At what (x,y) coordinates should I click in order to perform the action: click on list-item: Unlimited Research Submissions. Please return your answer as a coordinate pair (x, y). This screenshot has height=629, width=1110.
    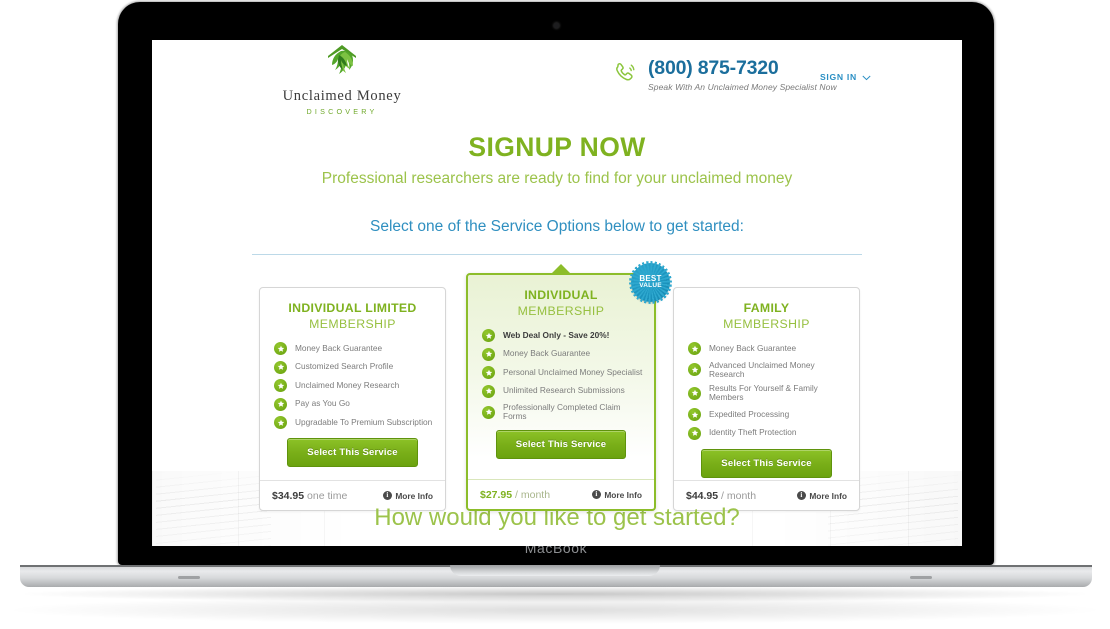
    Looking at the image, I should click on (563, 391).